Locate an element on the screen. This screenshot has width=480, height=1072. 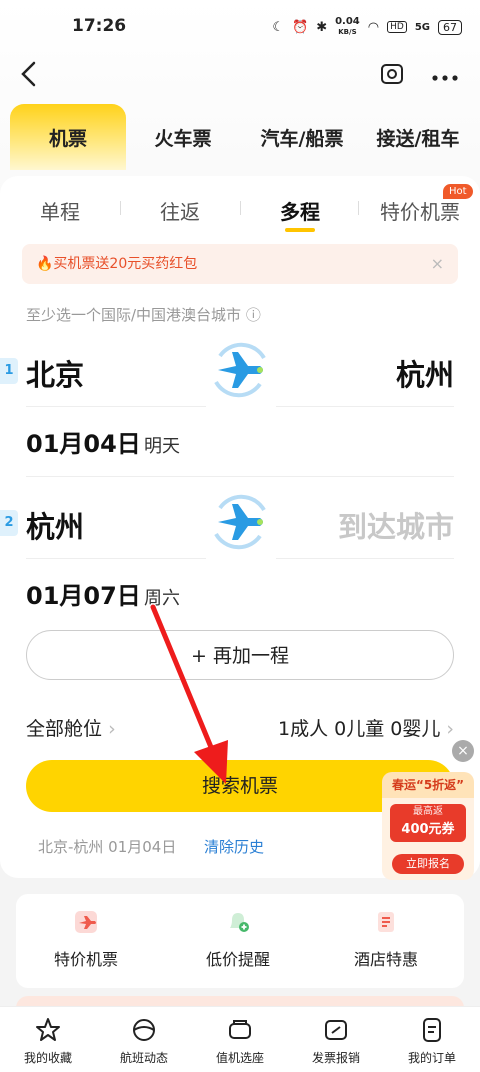
departure-day: 明天 is located at coordinates (162, 446).